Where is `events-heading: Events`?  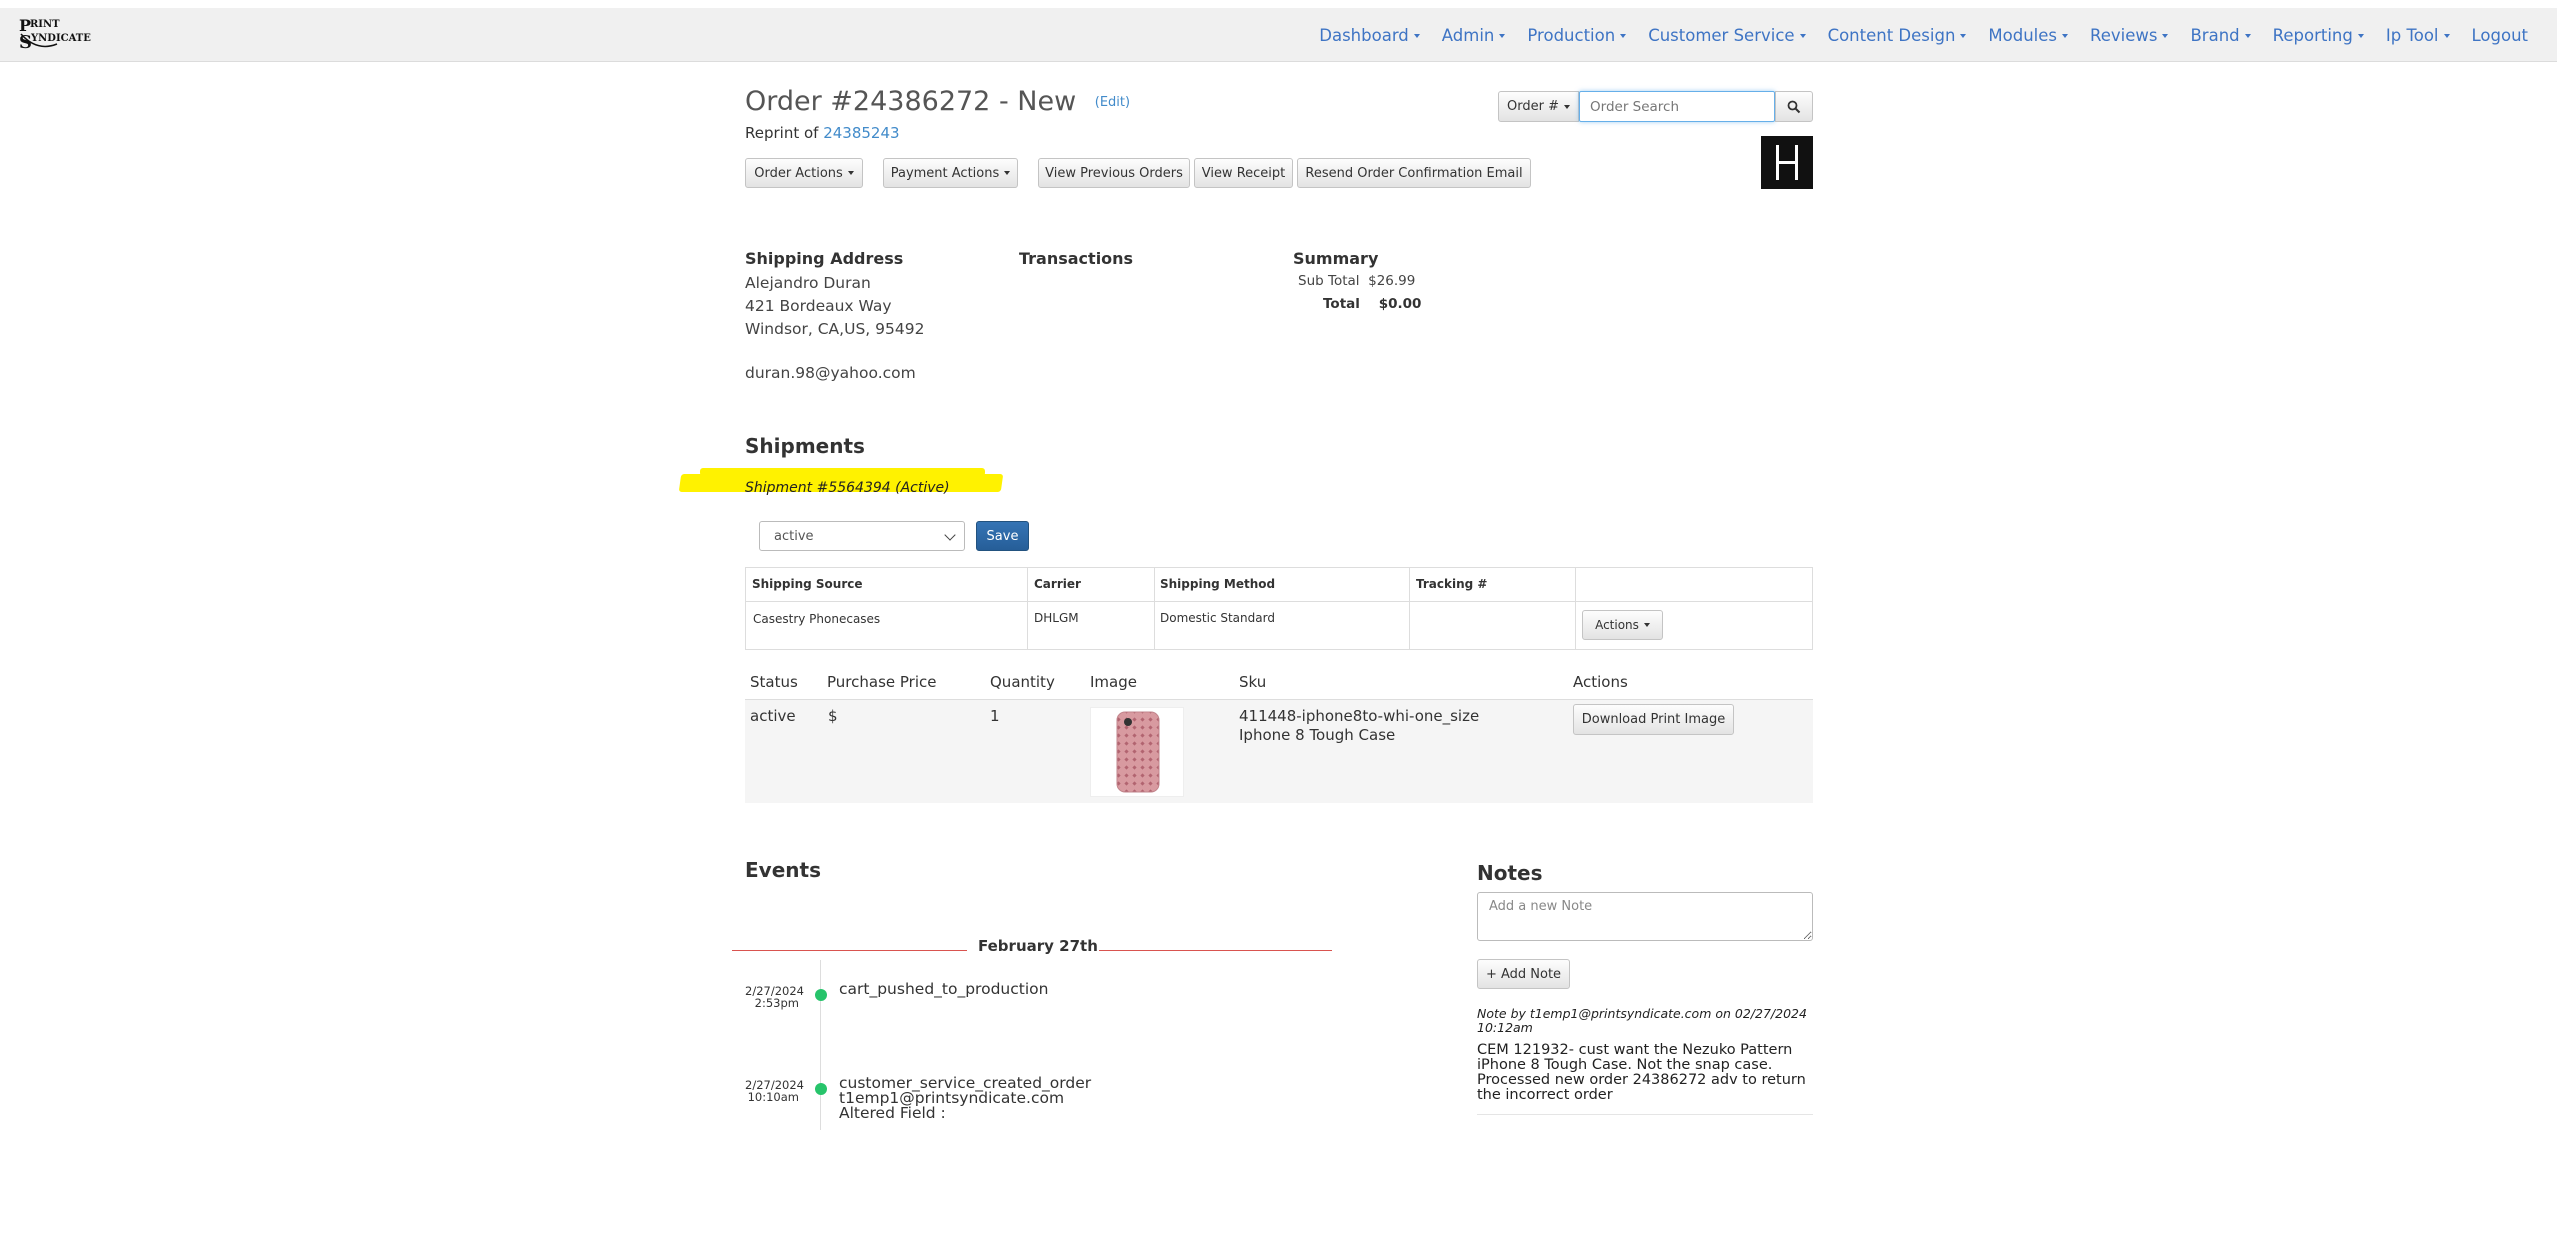 events-heading: Events is located at coordinates (783, 870).